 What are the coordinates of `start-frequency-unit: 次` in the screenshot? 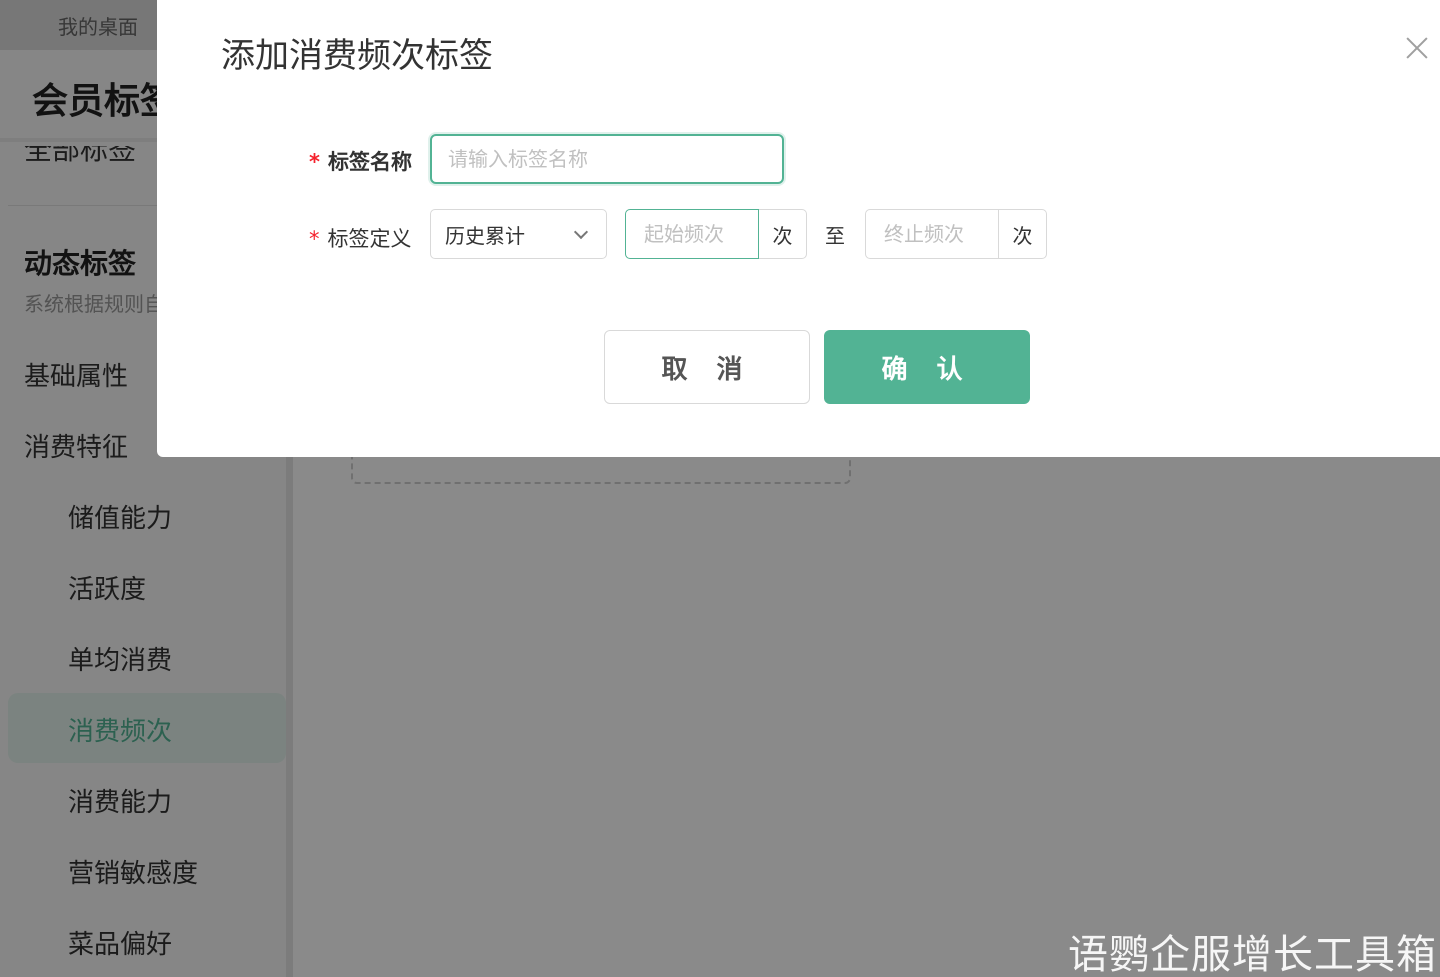 It's located at (783, 234).